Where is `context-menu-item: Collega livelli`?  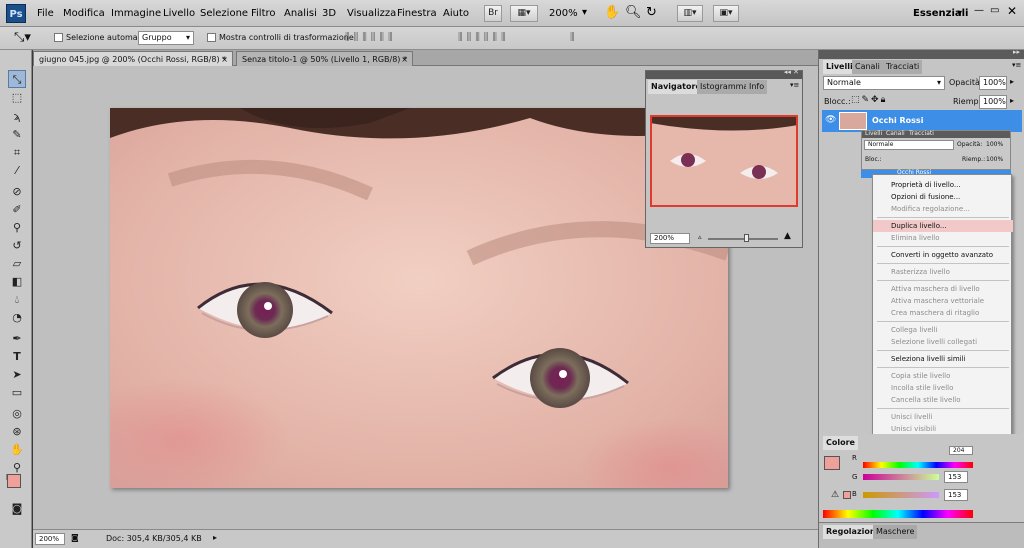 context-menu-item: Collega livelli is located at coordinates (943, 330).